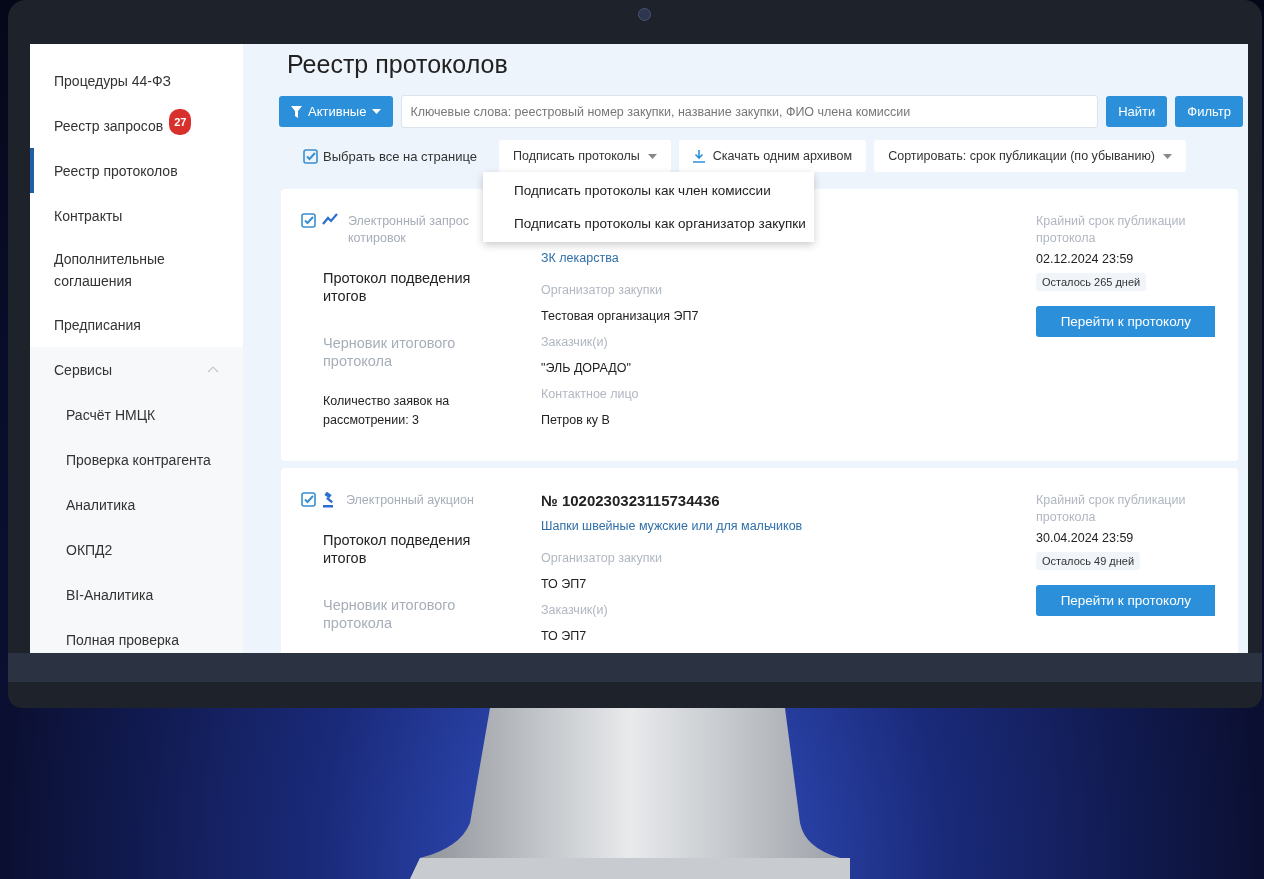 The width and height of the screenshot is (1264, 879). I want to click on applications-count: Количество заявок на рассмотрении: 3, so click(387, 411).